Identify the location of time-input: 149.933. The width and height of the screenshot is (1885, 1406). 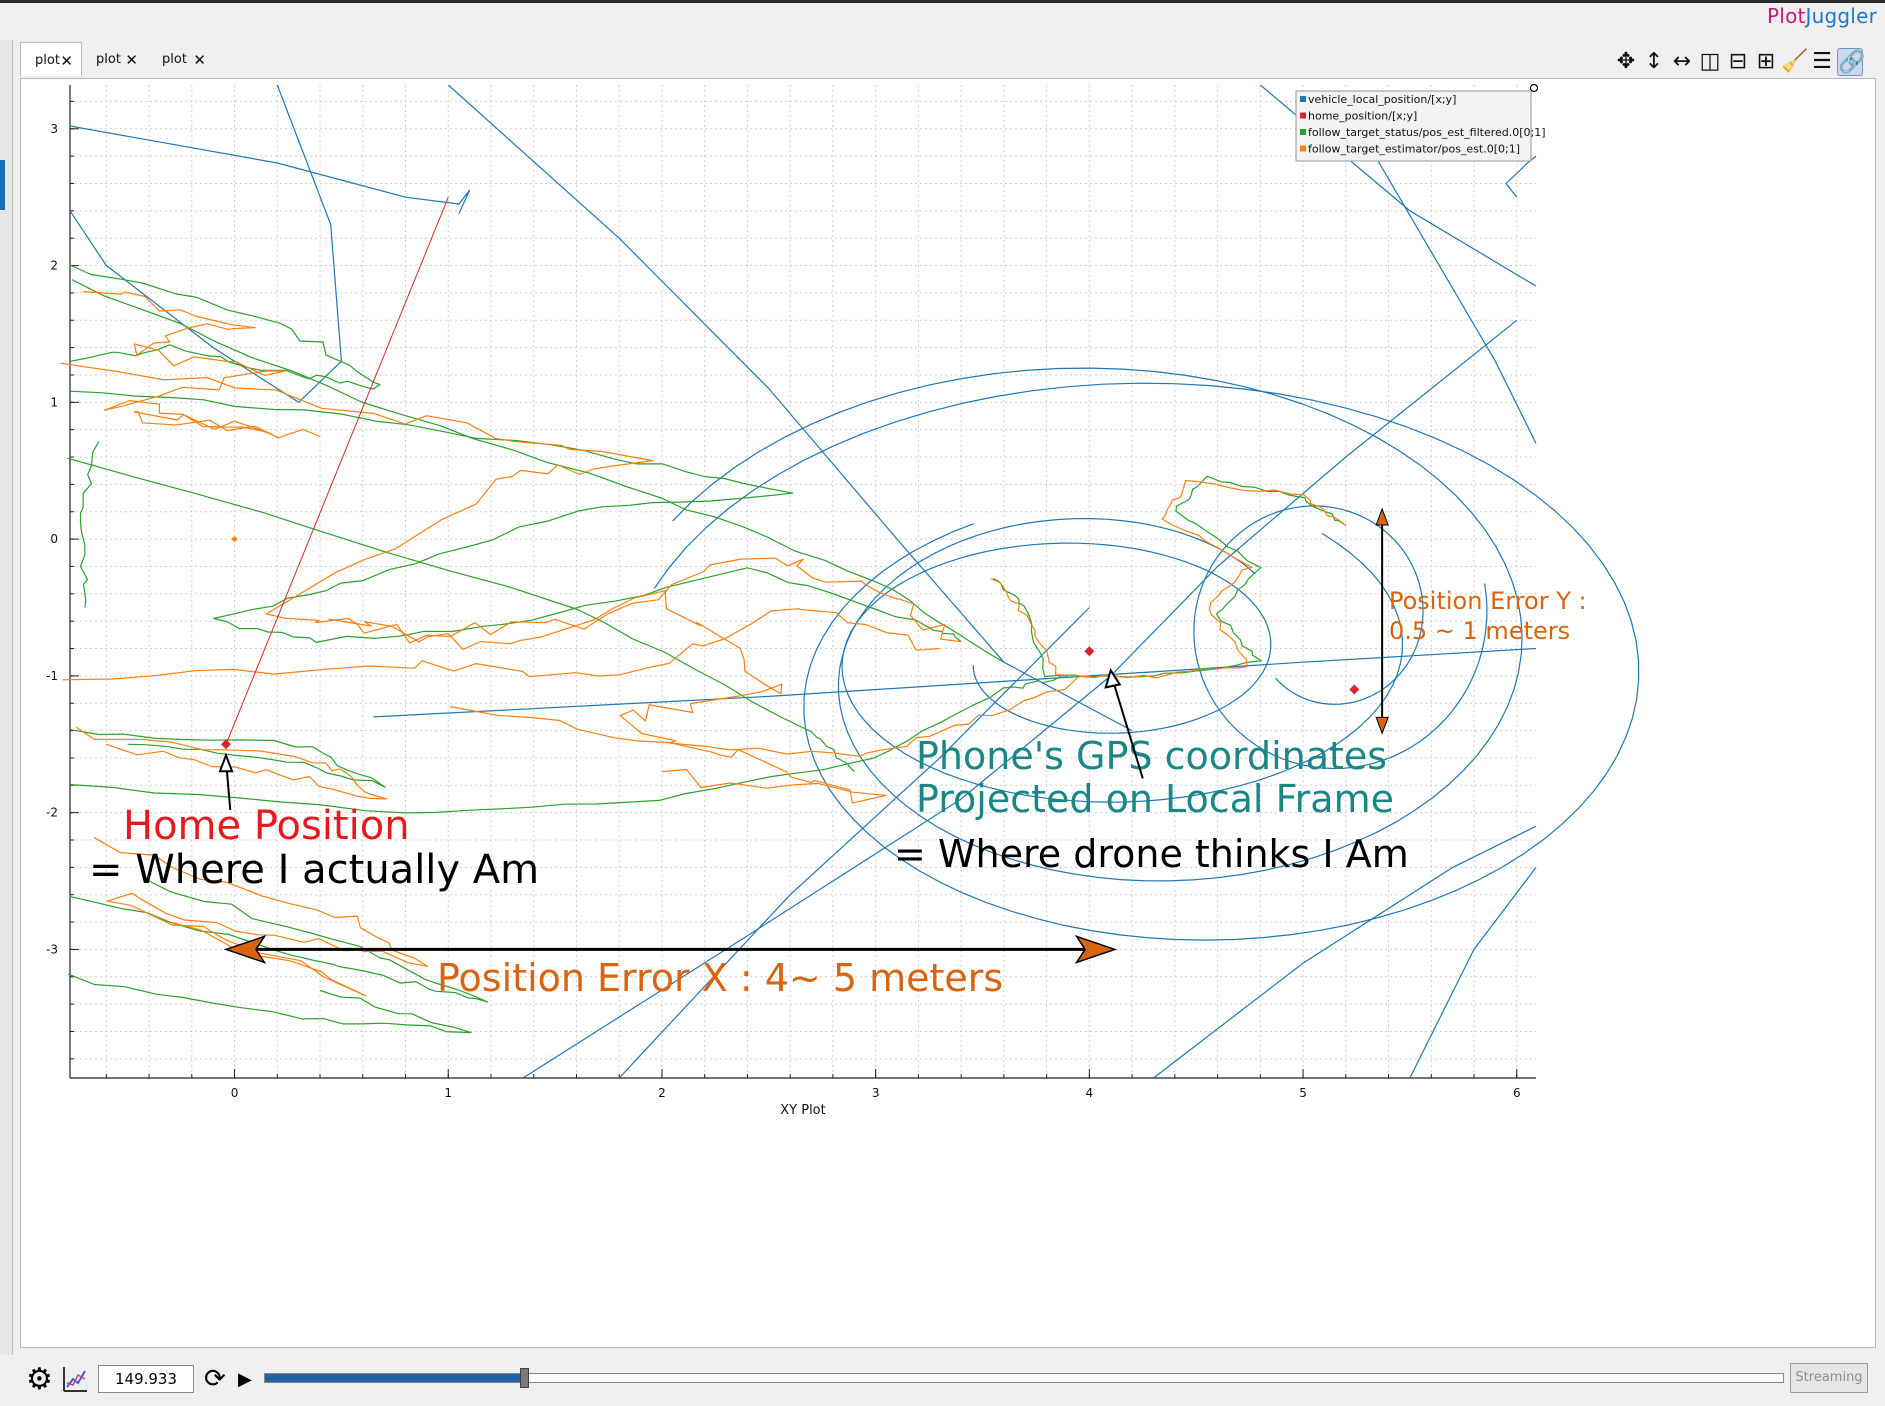
(146, 1379).